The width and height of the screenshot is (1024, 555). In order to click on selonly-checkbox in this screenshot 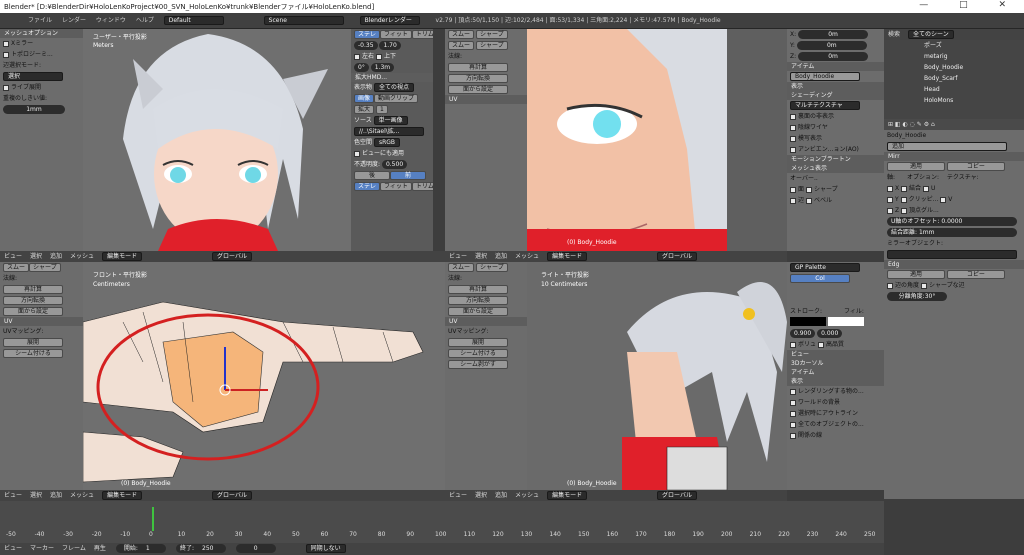, I will do `click(793, 413)`.